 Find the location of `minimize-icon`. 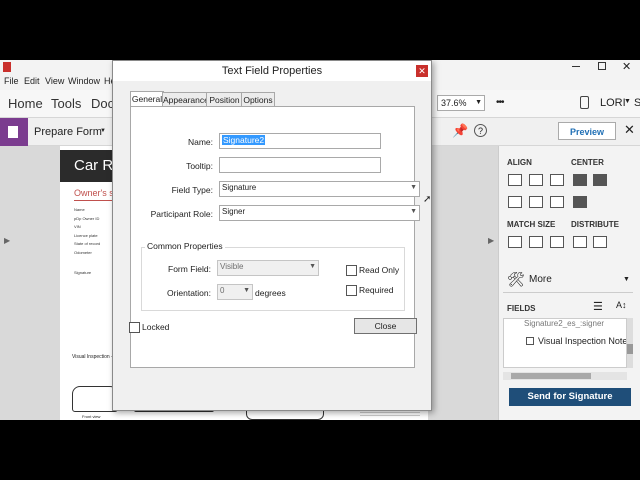

minimize-icon is located at coordinates (576, 66).